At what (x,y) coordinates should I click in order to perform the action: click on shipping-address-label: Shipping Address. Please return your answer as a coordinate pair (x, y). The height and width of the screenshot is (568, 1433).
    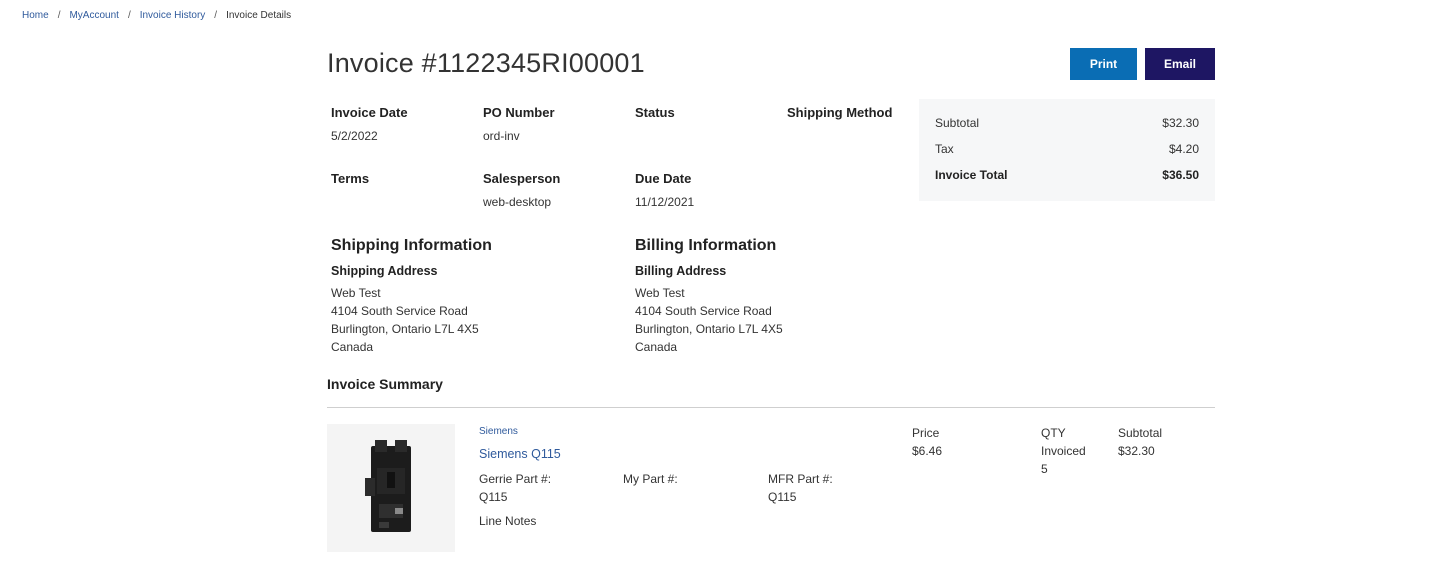
    Looking at the image, I should click on (384, 271).